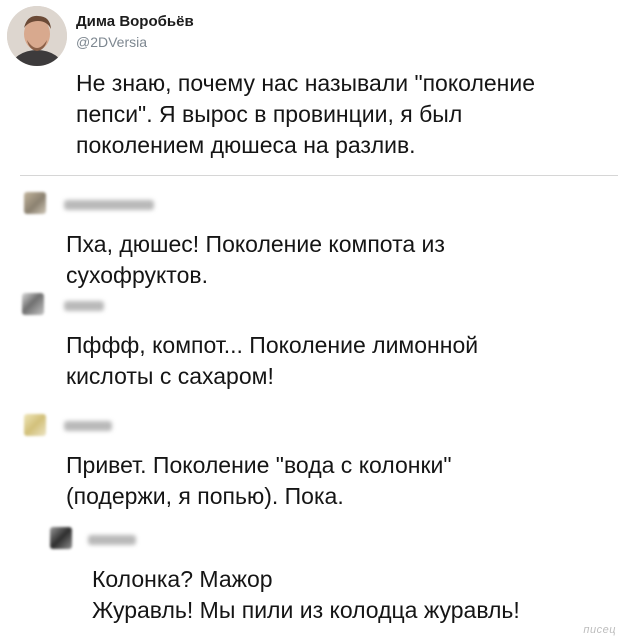  I want to click on author-photo, so click(37, 36).